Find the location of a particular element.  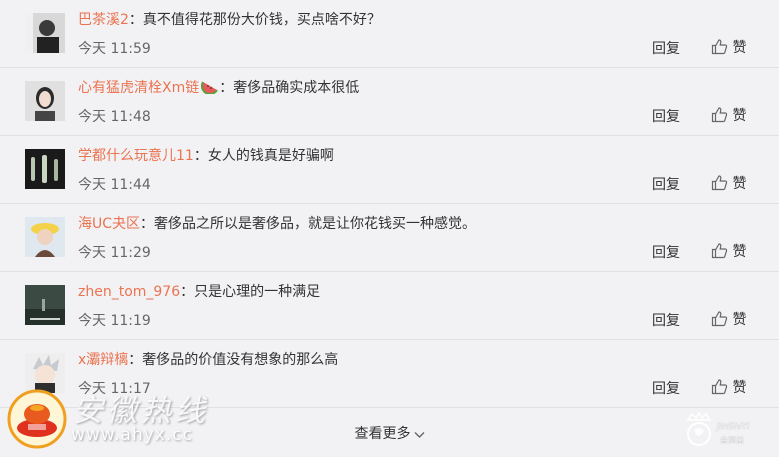

comment-text: ：奢侈品的价值没有想象的那么高 is located at coordinates (233, 360).